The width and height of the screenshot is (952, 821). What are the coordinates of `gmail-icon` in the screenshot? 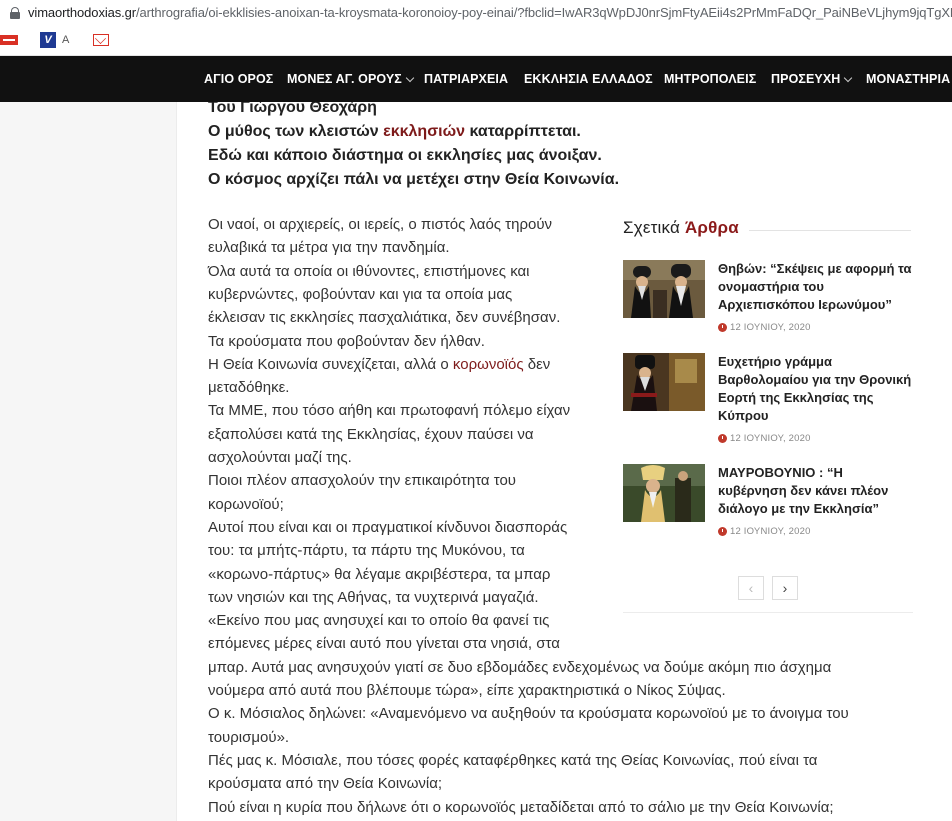 It's located at (101, 40).